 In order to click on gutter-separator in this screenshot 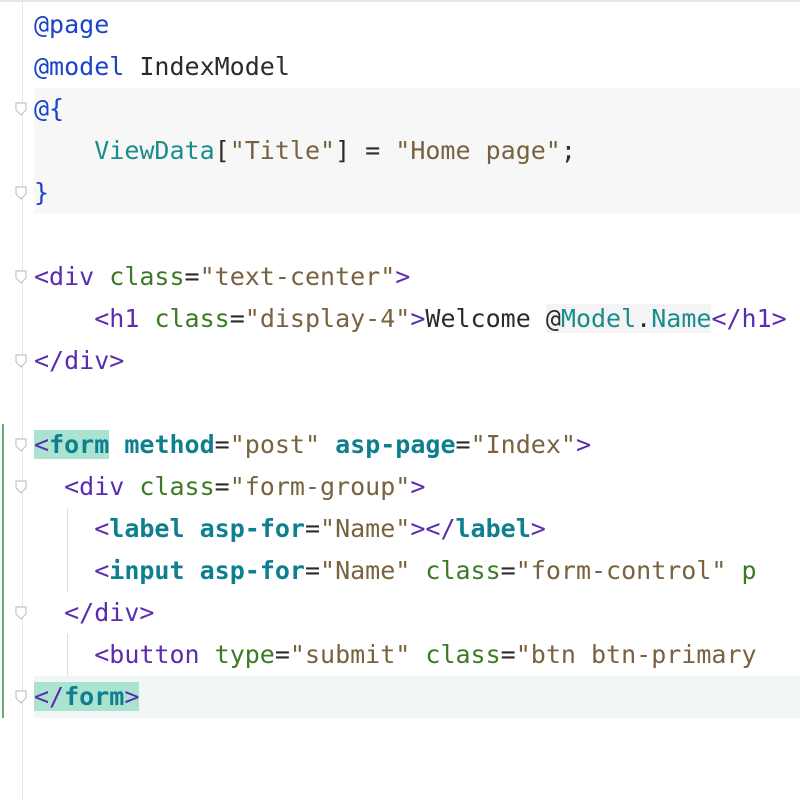, I will do `click(22, 401)`.